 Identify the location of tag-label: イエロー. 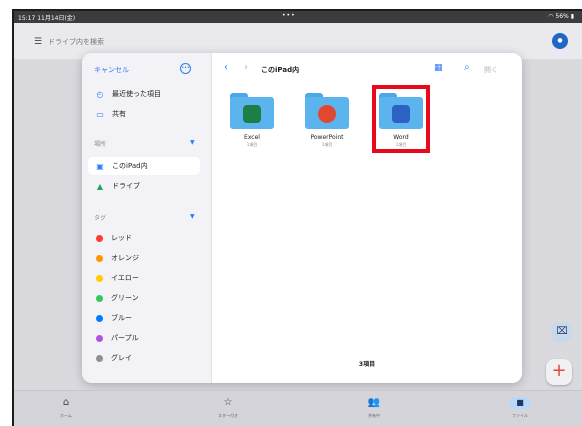
(125, 278).